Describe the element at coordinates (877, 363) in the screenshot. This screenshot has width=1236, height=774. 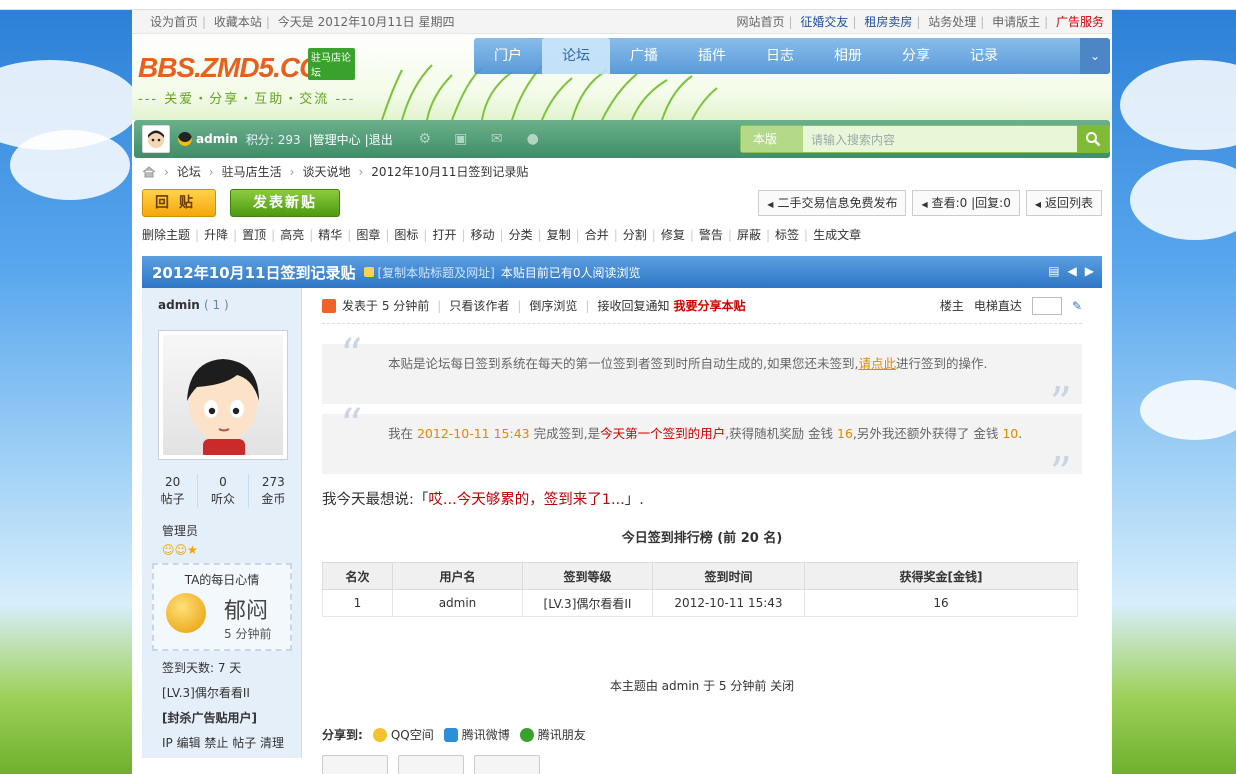
I see `sign-in-link: 请点此` at that location.